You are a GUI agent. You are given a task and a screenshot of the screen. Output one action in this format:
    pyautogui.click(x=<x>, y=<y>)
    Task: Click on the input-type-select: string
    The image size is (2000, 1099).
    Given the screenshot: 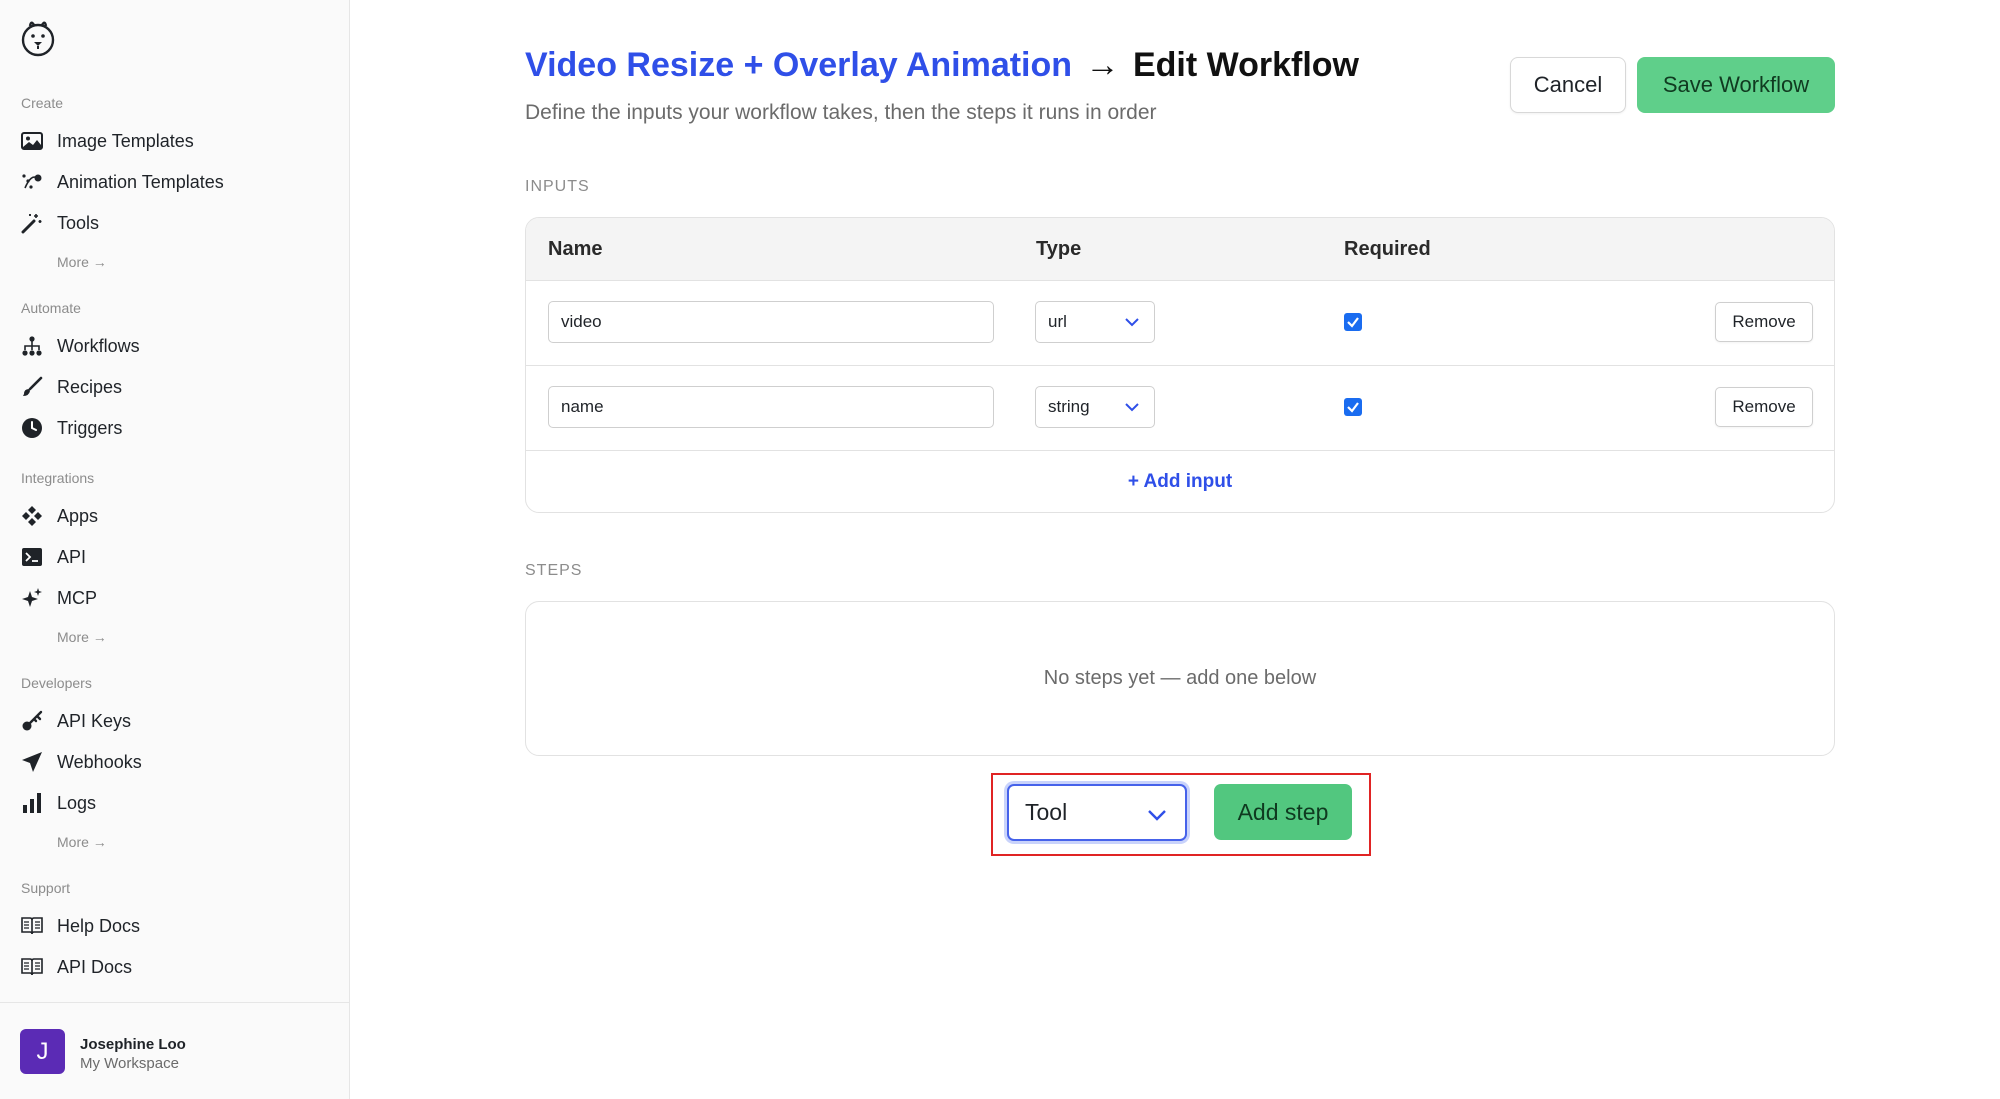 What is the action you would take?
    pyautogui.click(x=1095, y=407)
    